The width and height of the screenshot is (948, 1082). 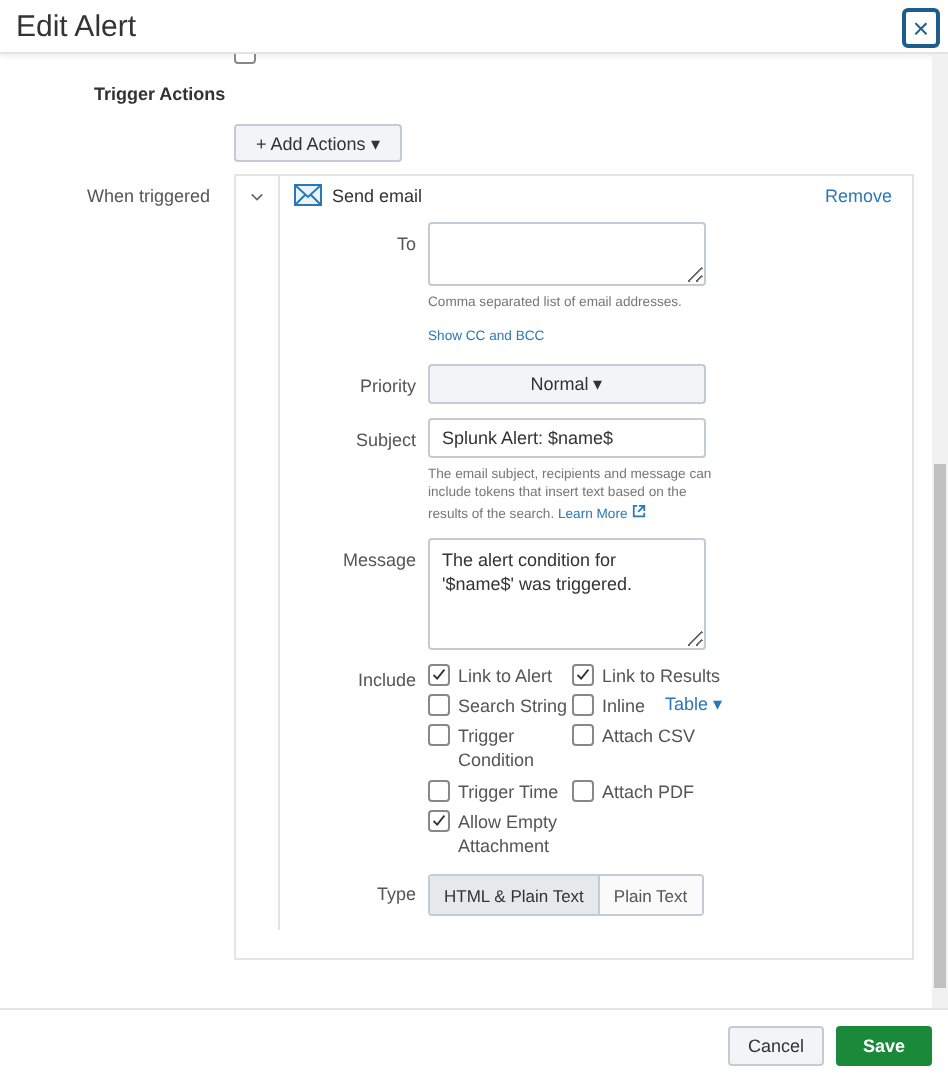 I want to click on checkbox-label: Allow Empty Attachment, so click(x=509, y=834).